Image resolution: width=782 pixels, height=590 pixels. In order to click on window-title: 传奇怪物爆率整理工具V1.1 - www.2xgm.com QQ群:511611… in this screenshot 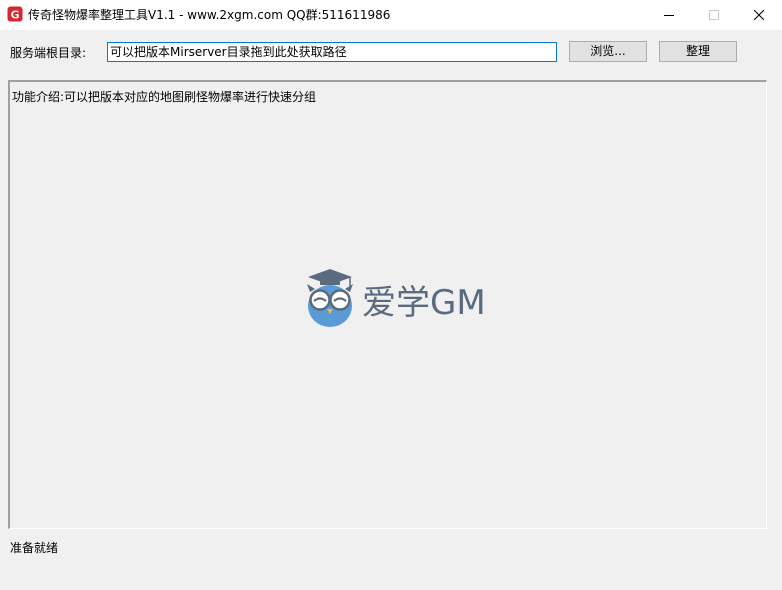, I will do `click(209, 15)`.